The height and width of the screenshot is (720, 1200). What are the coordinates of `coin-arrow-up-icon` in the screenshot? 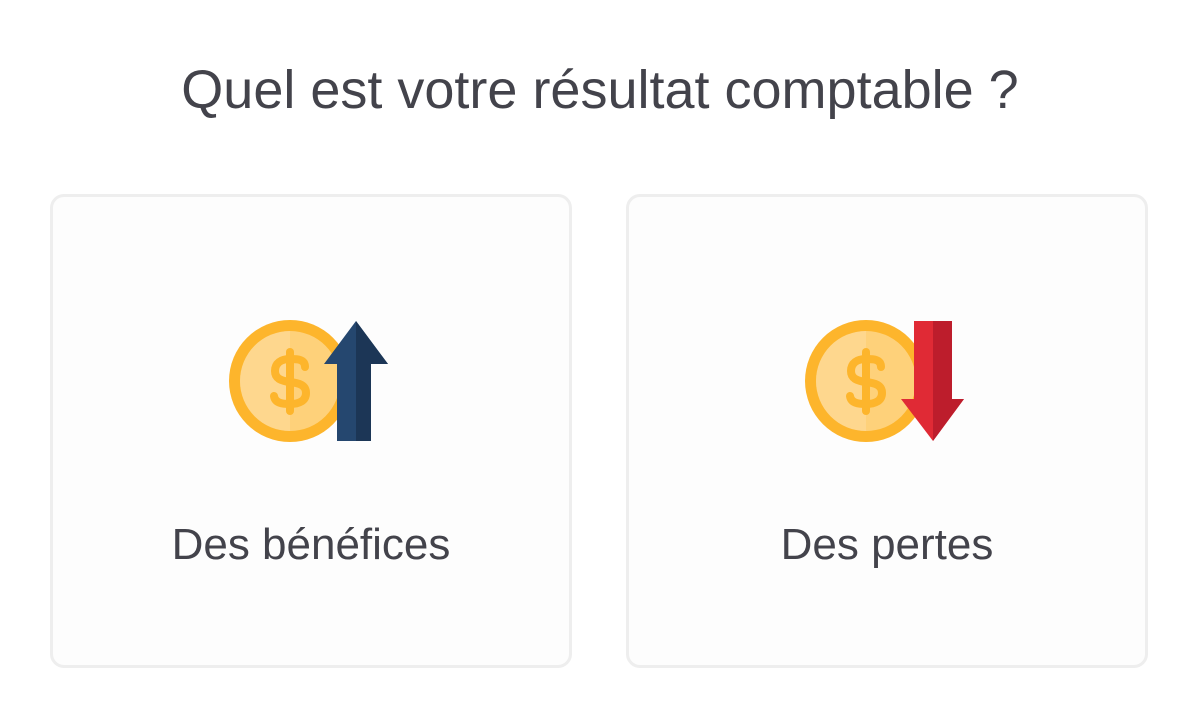 It's located at (311, 384).